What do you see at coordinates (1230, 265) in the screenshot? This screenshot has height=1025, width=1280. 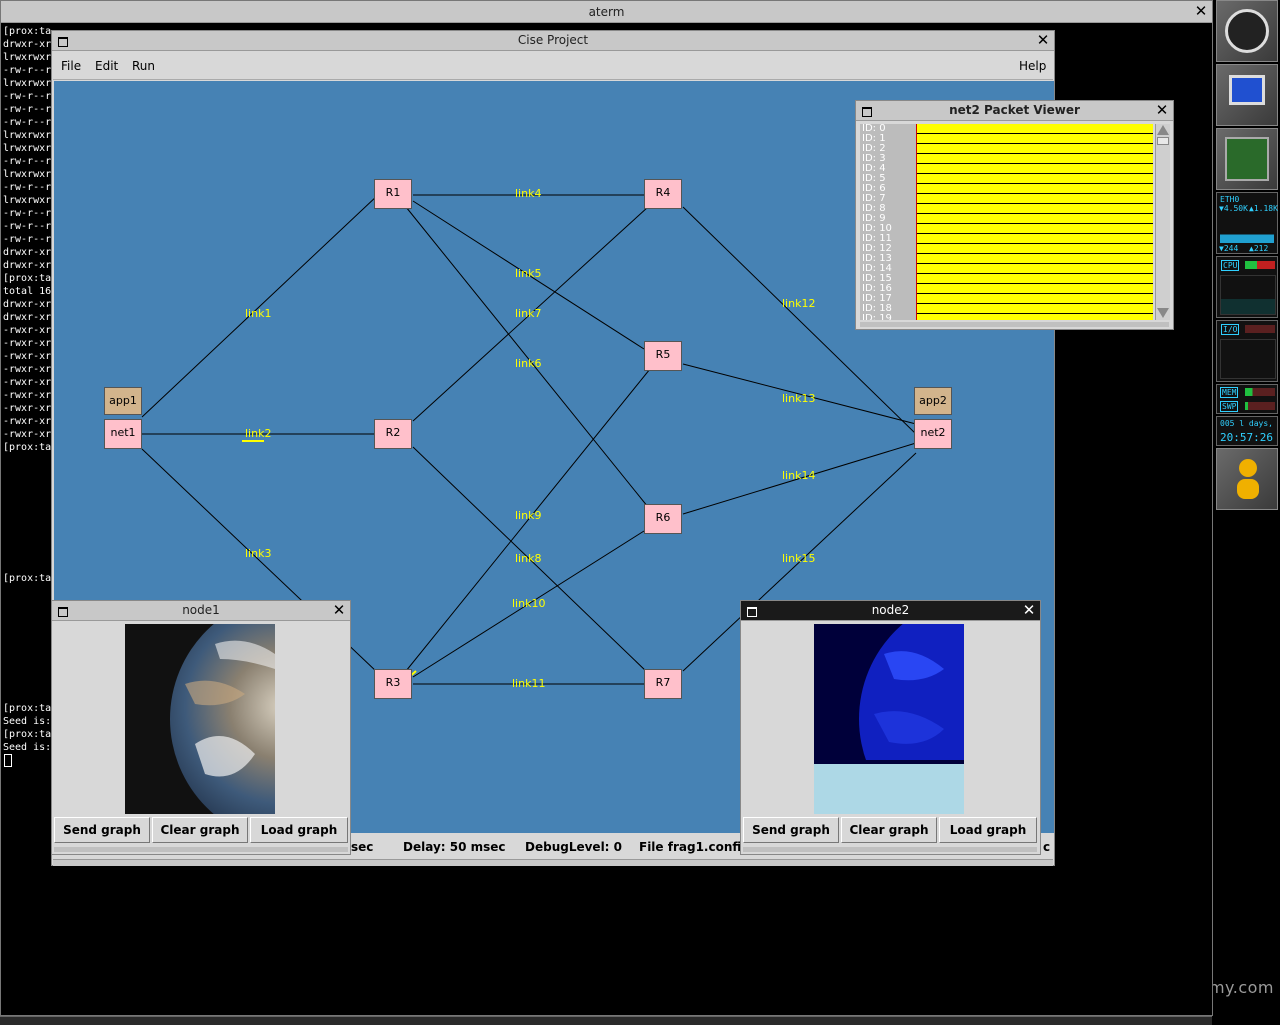 I see `cpu-label: CPU` at bounding box center [1230, 265].